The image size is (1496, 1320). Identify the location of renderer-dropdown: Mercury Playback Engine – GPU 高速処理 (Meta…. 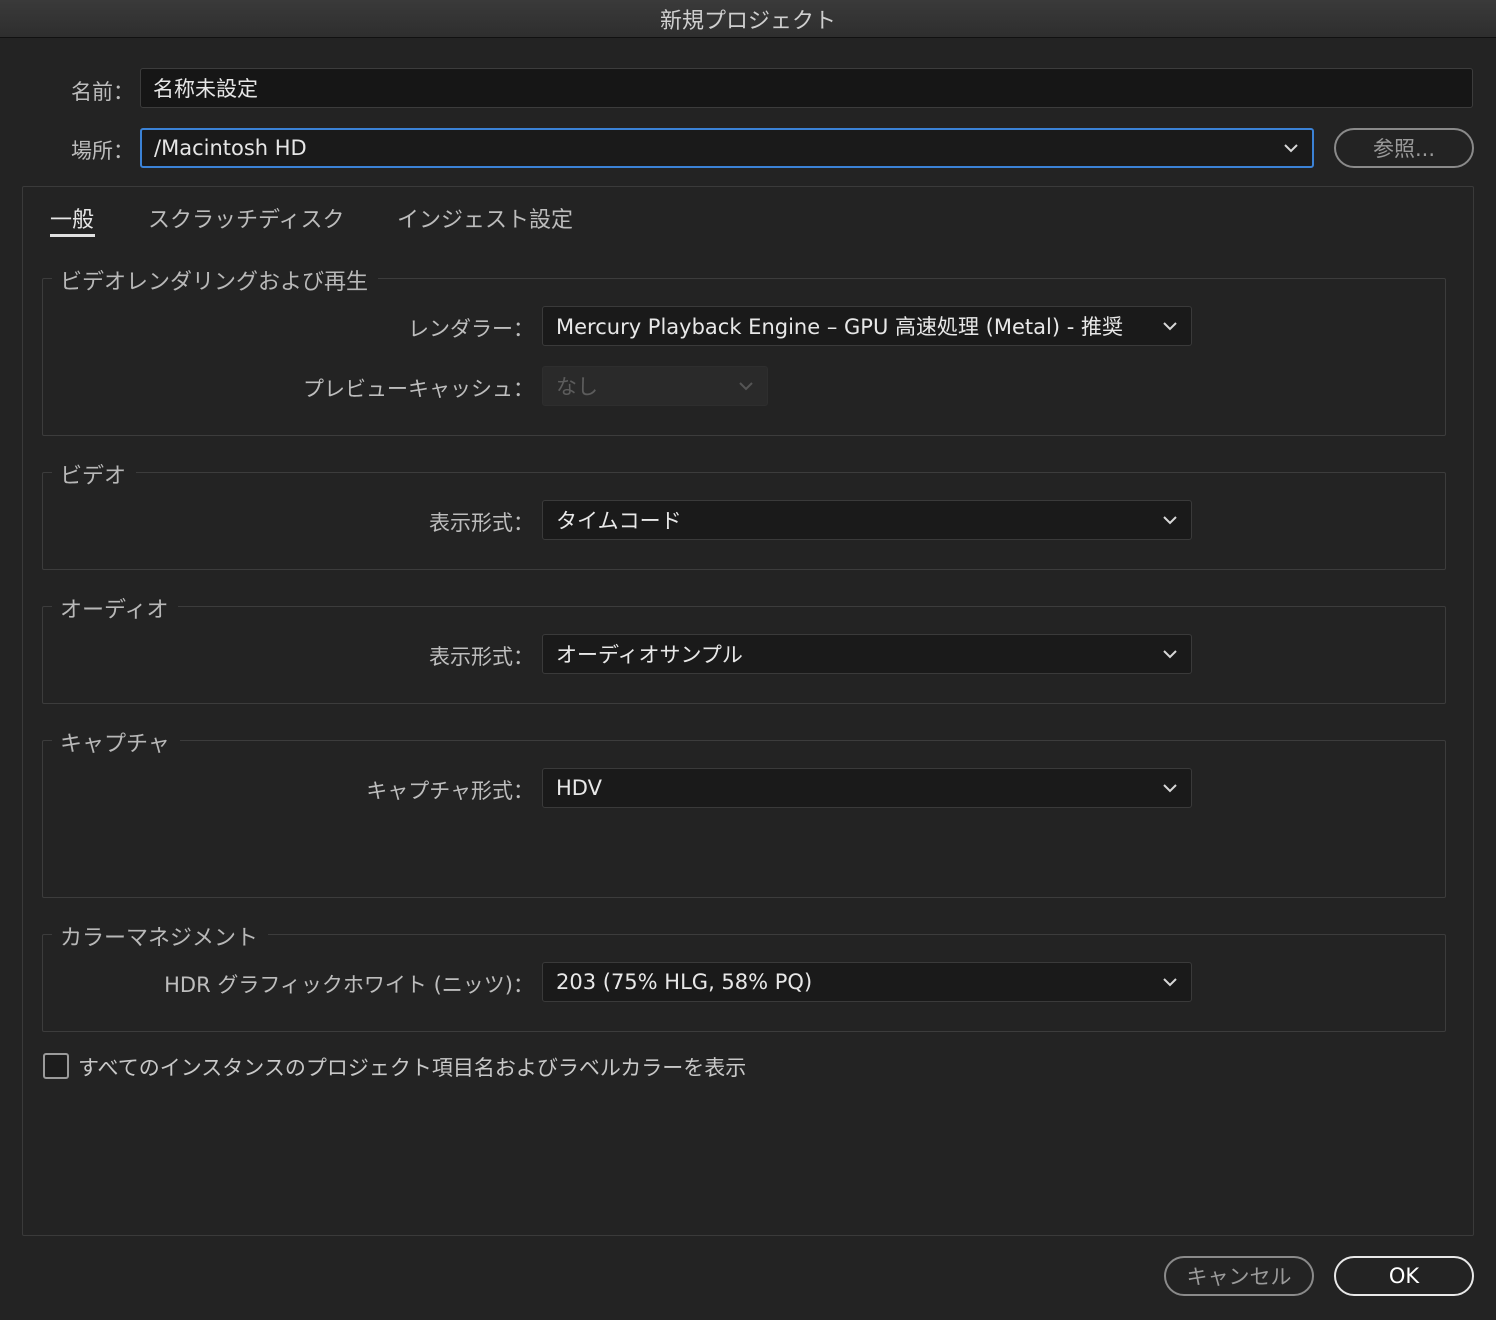
(867, 326).